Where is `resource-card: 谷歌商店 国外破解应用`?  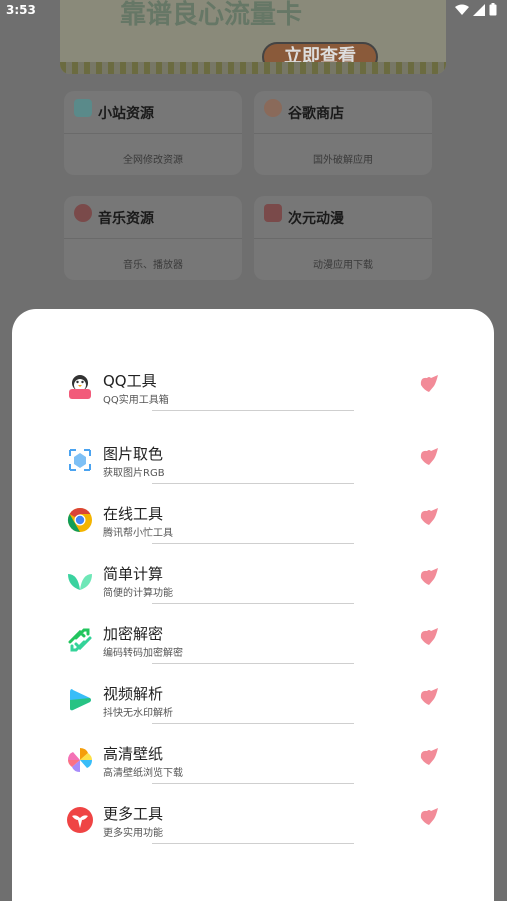 resource-card: 谷歌商店 国外破解应用 is located at coordinates (343, 133).